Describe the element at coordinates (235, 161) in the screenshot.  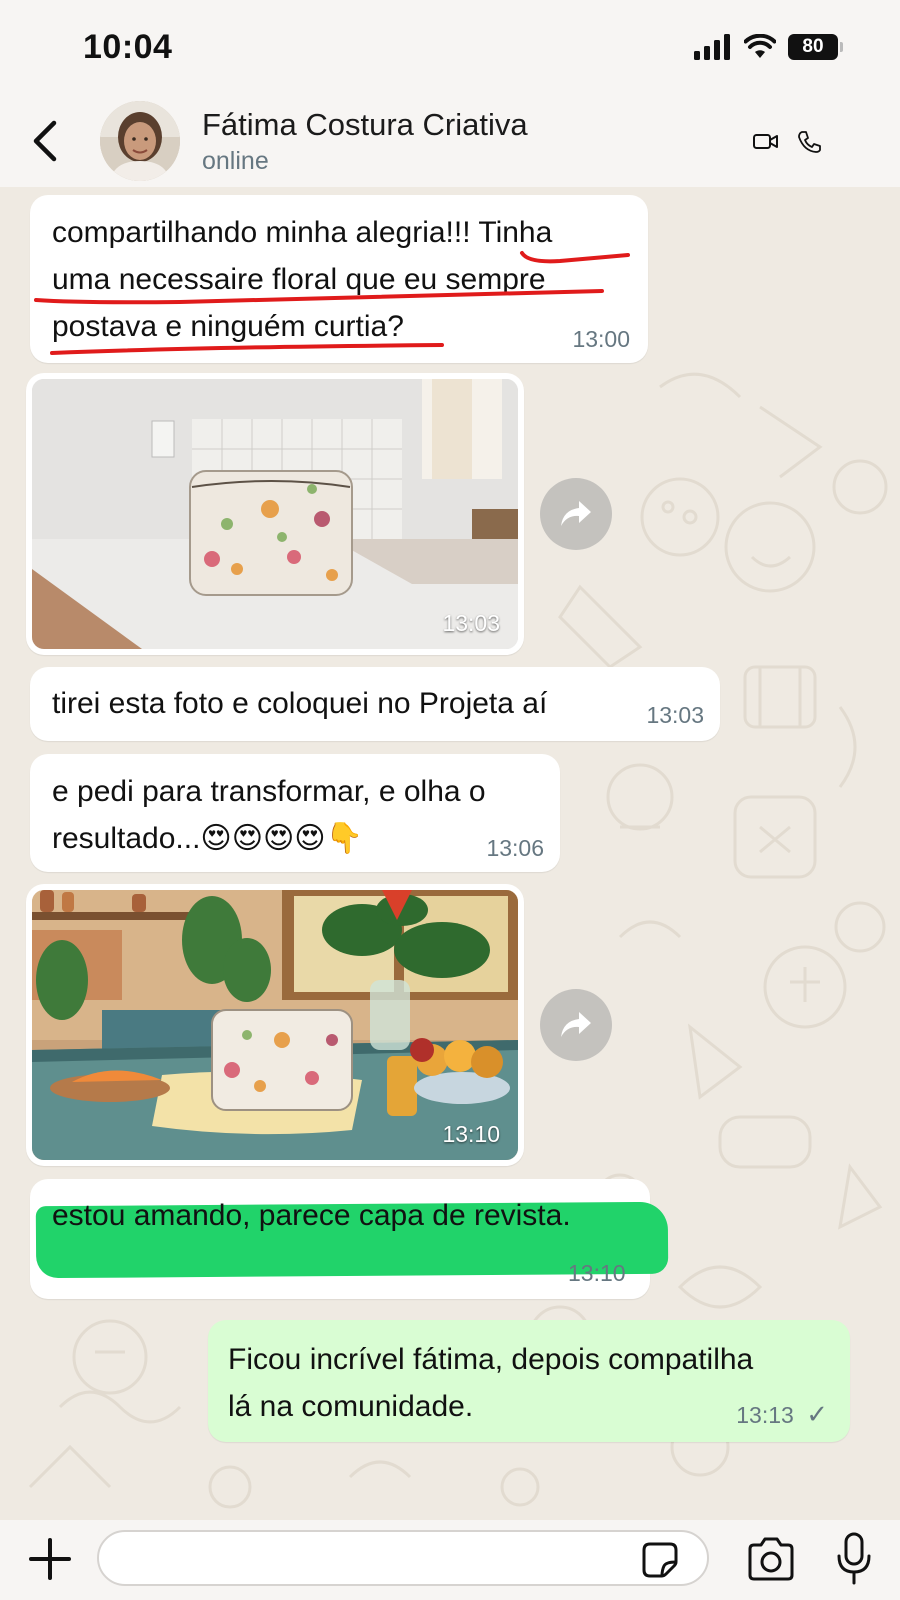
I see `contact-status: online` at that location.